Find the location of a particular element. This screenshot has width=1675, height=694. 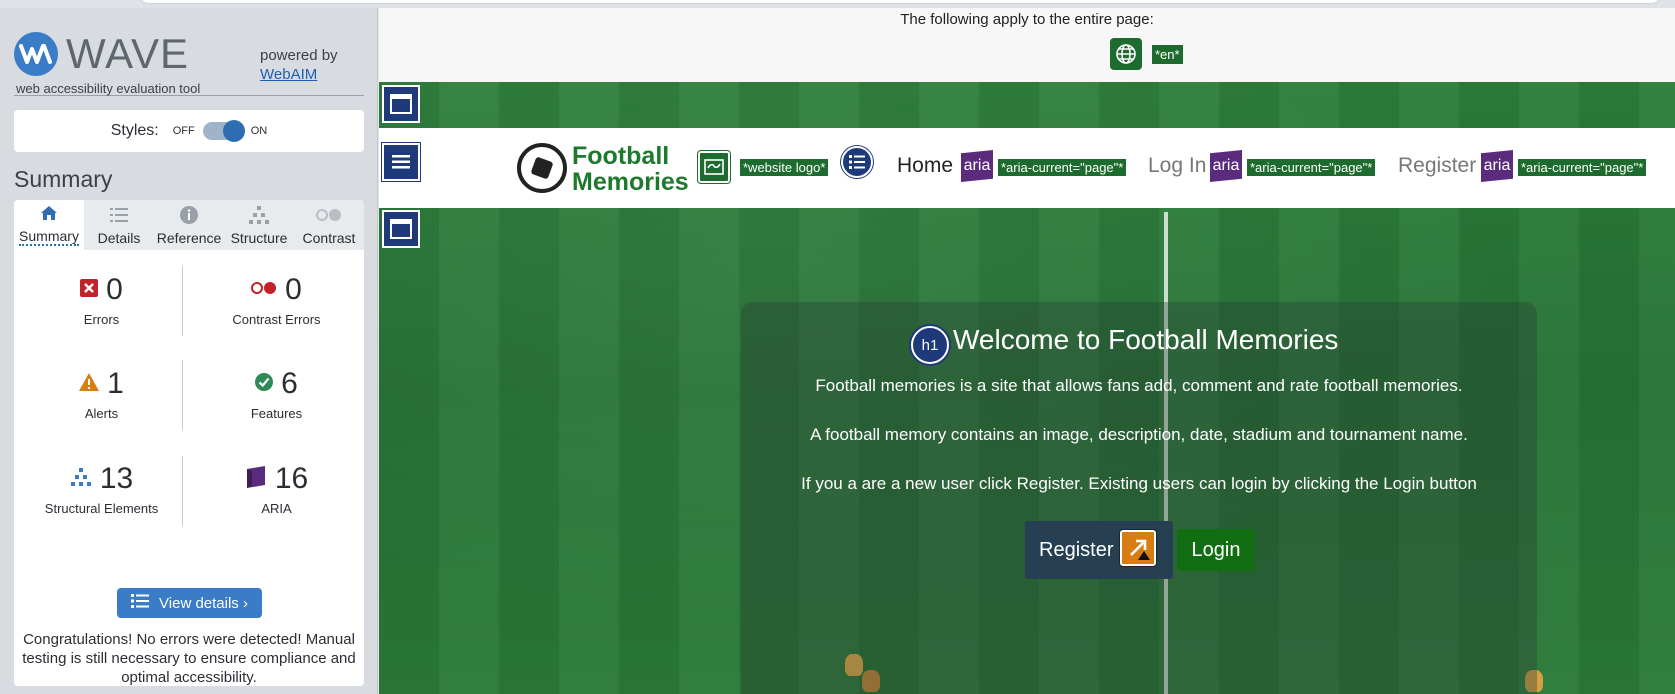

stat-value: 1 is located at coordinates (115, 383).